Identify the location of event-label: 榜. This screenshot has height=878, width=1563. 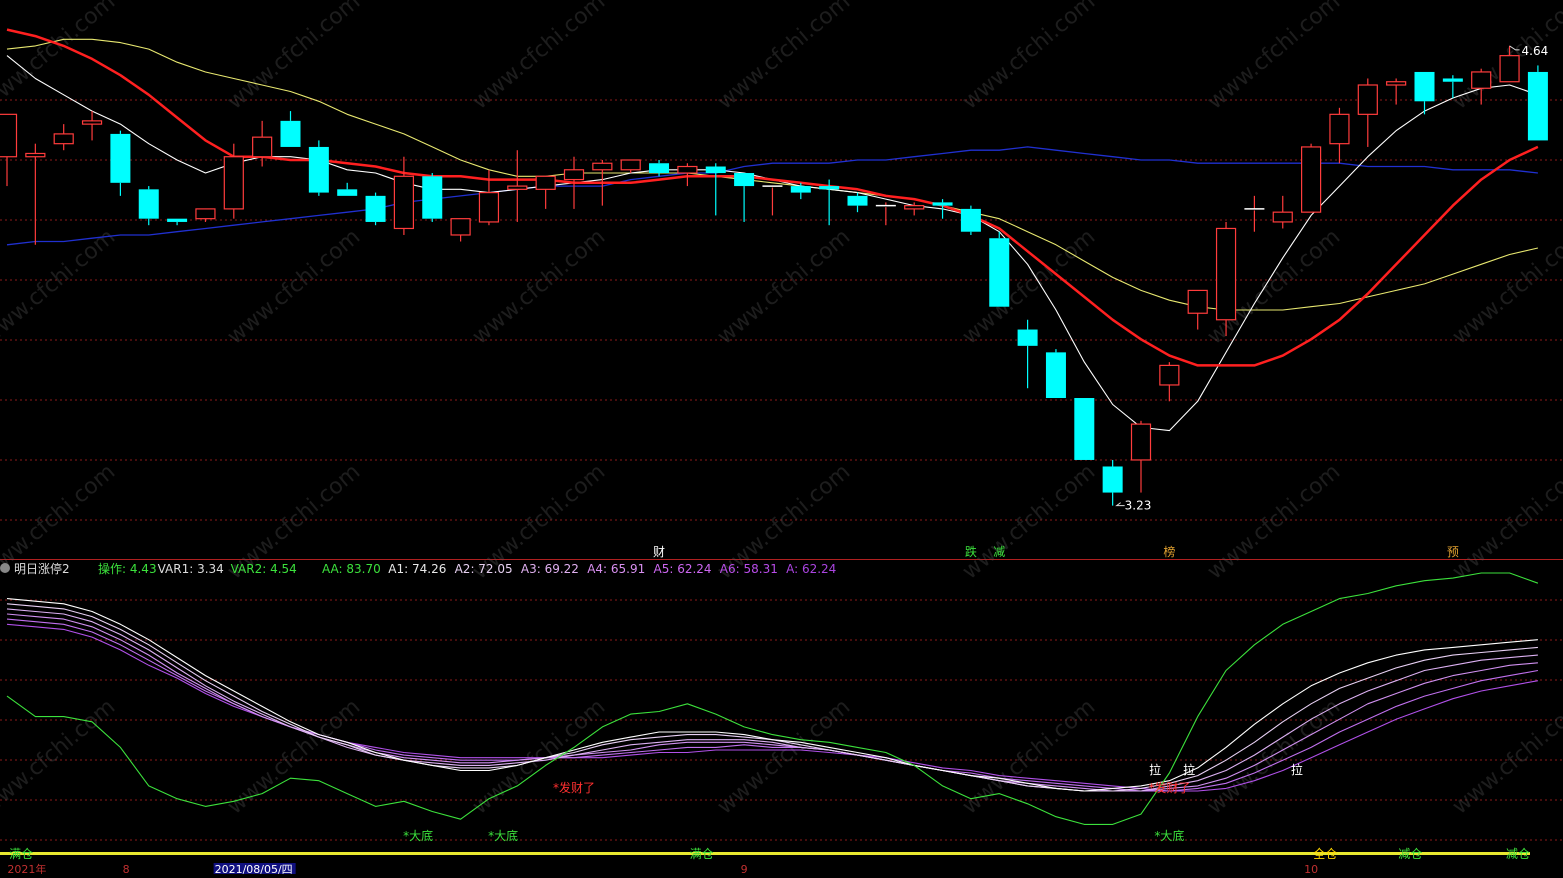
(1169, 551).